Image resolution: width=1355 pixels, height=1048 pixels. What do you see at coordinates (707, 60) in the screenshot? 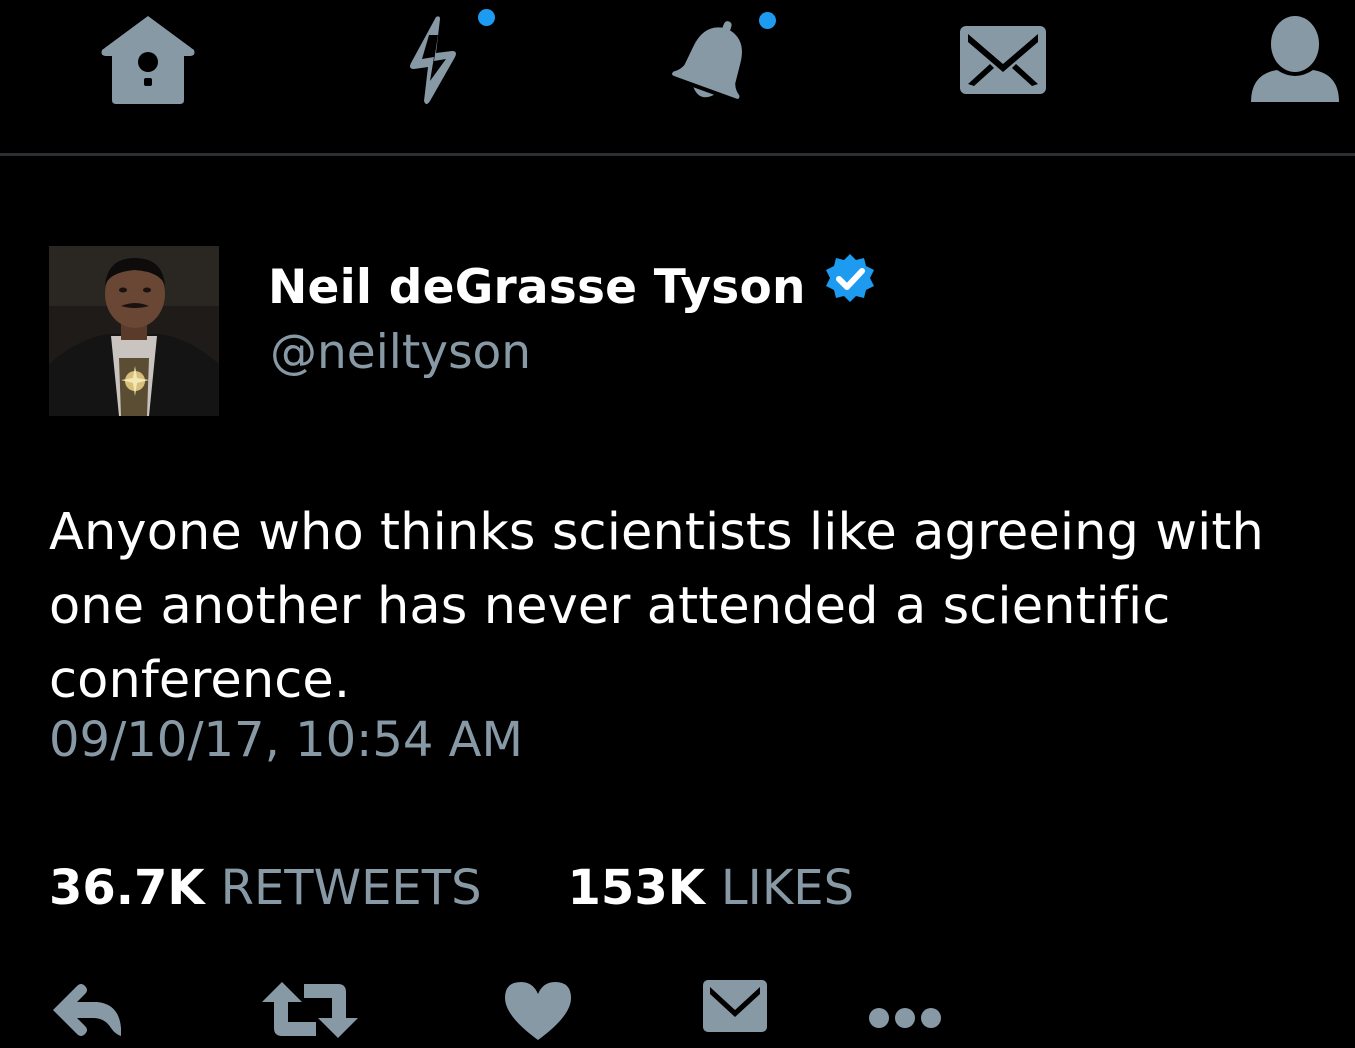
I see `bell-icon` at bounding box center [707, 60].